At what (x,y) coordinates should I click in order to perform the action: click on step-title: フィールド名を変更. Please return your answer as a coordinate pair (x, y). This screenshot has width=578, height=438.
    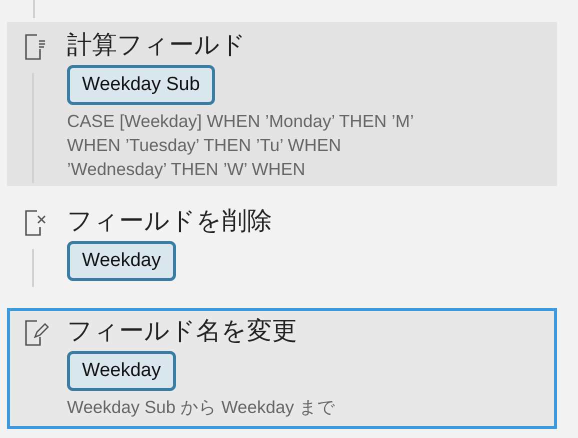
    Looking at the image, I should click on (182, 331).